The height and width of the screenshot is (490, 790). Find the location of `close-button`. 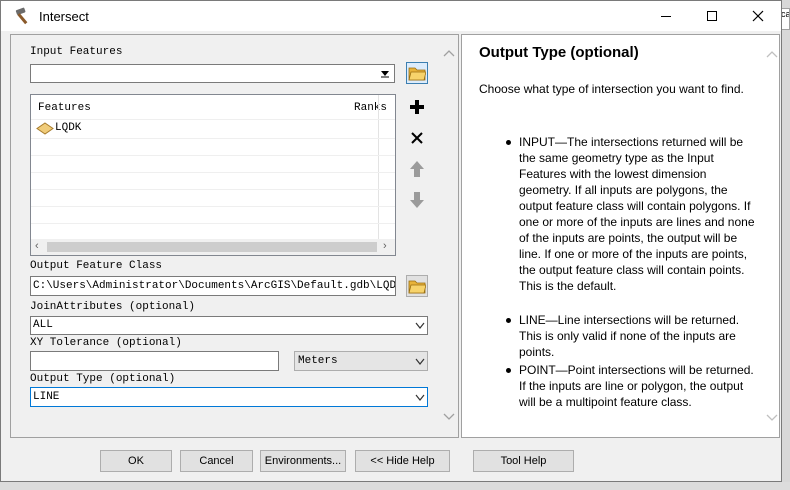

close-button is located at coordinates (758, 16).